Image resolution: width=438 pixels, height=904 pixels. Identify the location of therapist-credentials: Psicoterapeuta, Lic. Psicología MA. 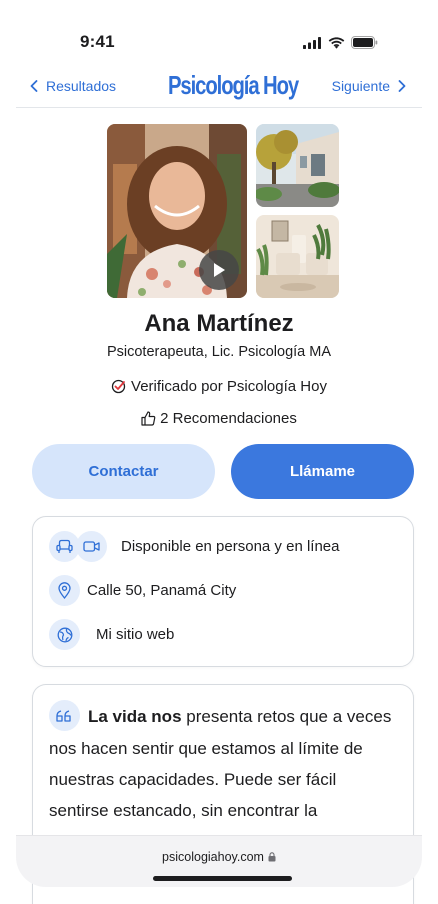
(219, 352).